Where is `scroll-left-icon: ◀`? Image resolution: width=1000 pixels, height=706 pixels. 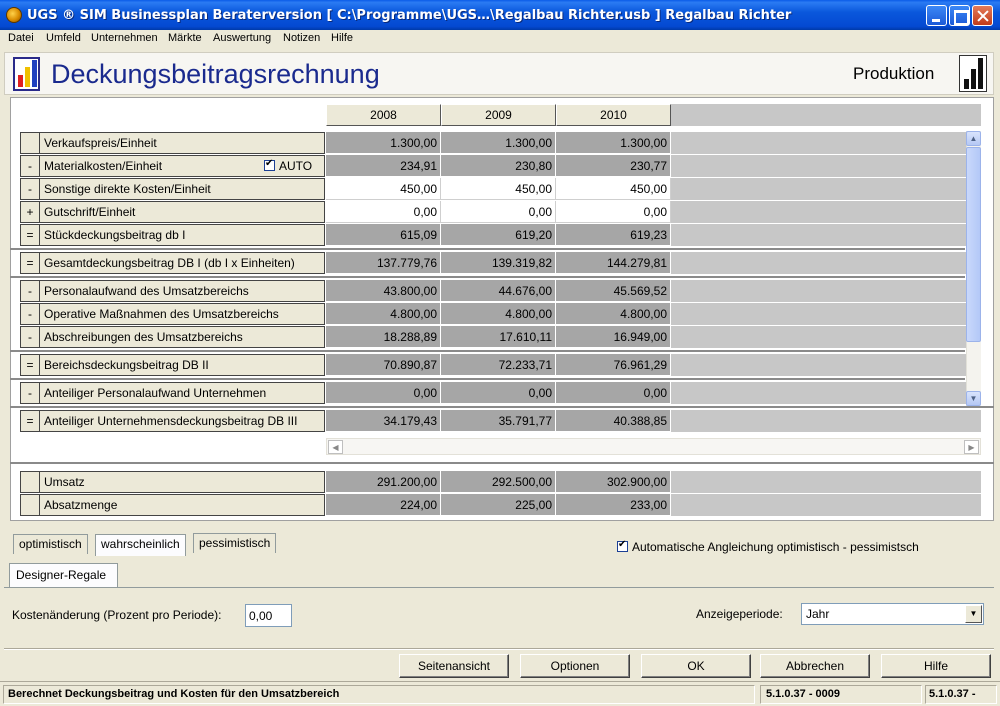 scroll-left-icon: ◀ is located at coordinates (335, 447).